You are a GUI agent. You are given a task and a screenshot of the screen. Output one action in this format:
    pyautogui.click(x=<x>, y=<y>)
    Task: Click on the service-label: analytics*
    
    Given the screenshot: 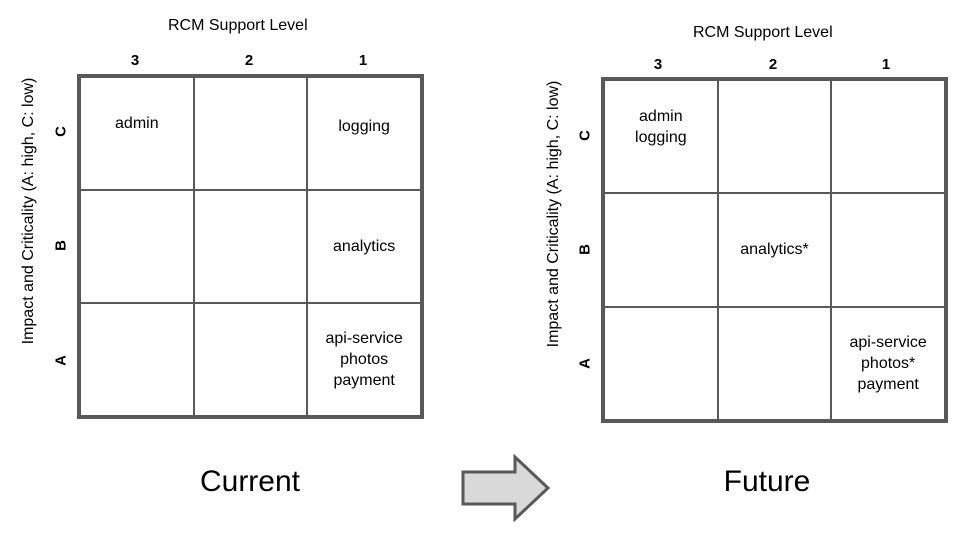 What is the action you would take?
    pyautogui.click(x=774, y=250)
    